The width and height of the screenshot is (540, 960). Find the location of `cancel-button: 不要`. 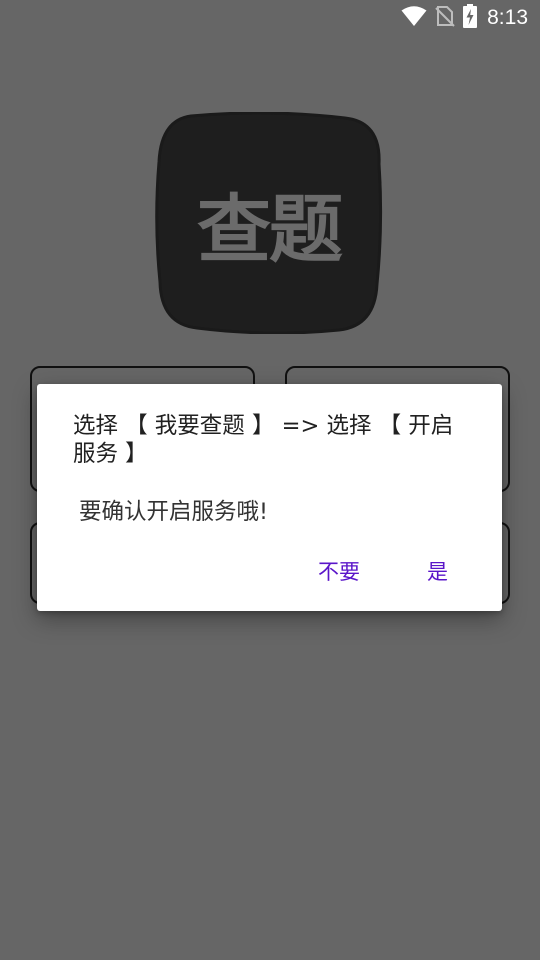

cancel-button: 不要 is located at coordinates (339, 572).